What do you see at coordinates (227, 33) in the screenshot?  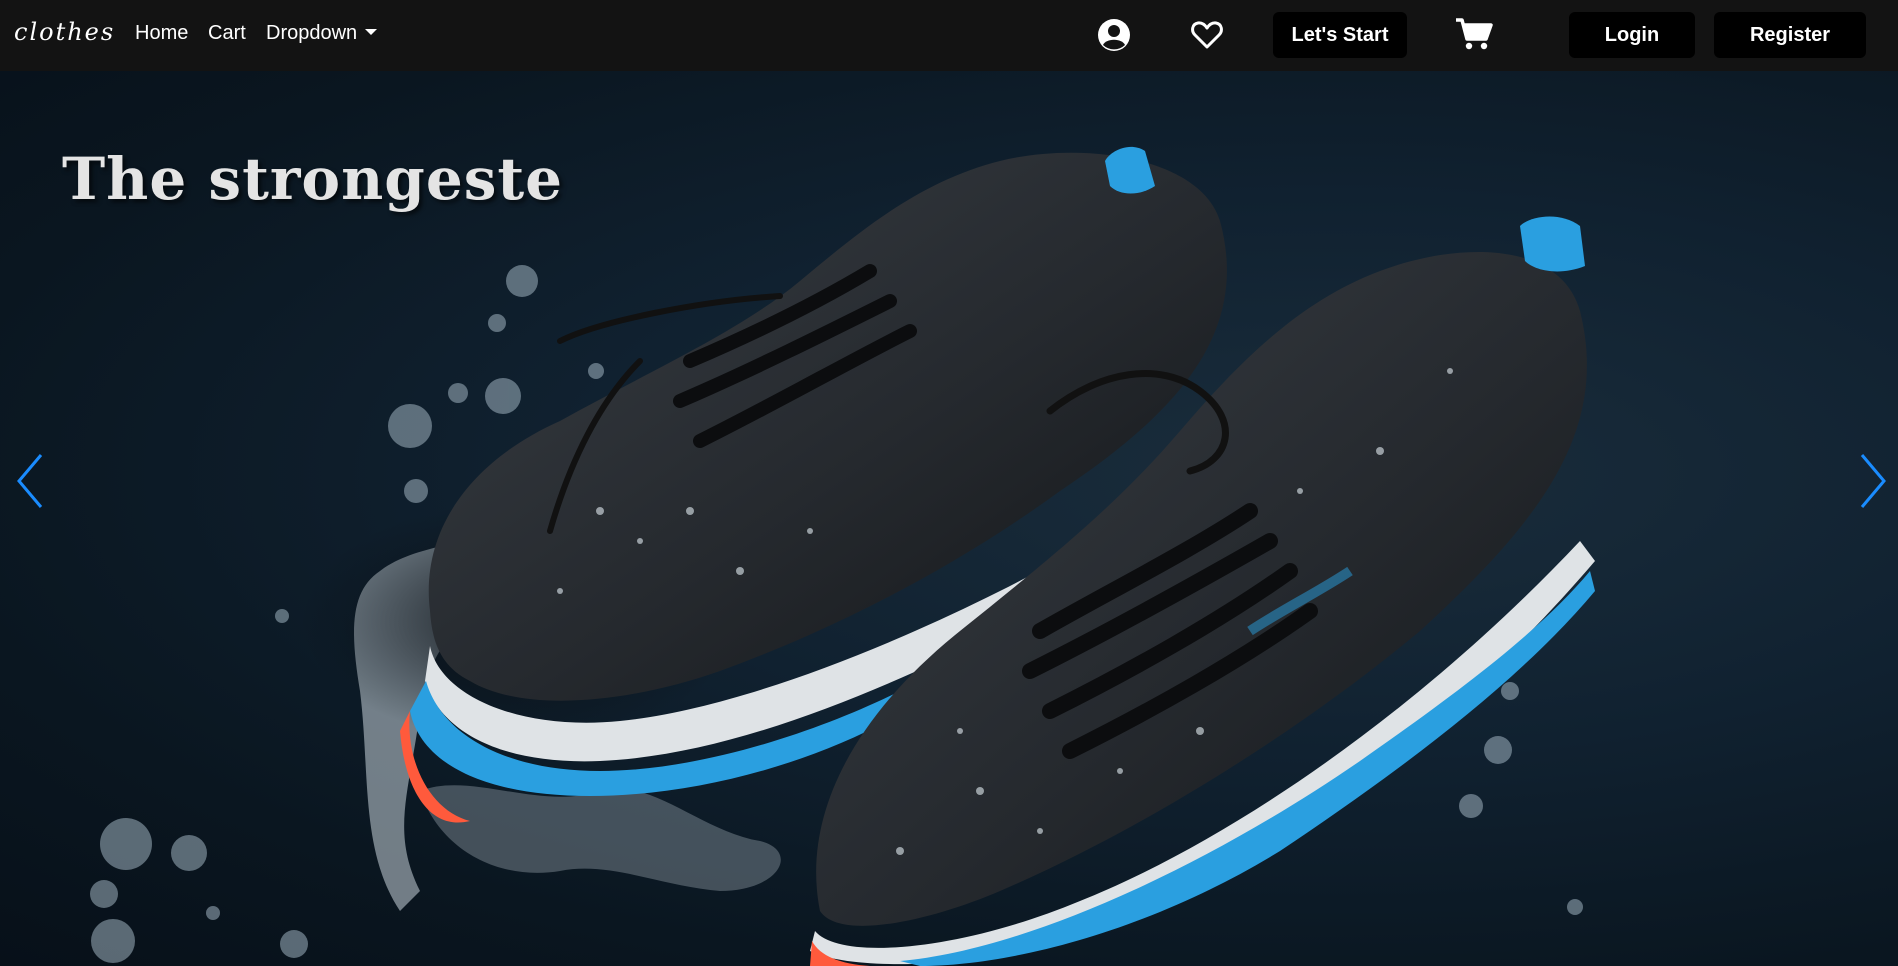 I see `nav-link-cart: Cart` at bounding box center [227, 33].